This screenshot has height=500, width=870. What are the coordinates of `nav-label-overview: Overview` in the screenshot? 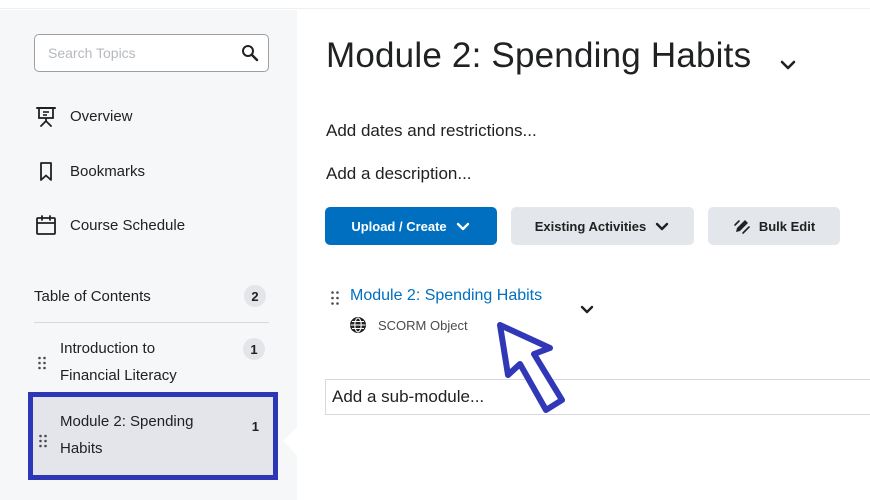 It's located at (101, 116).